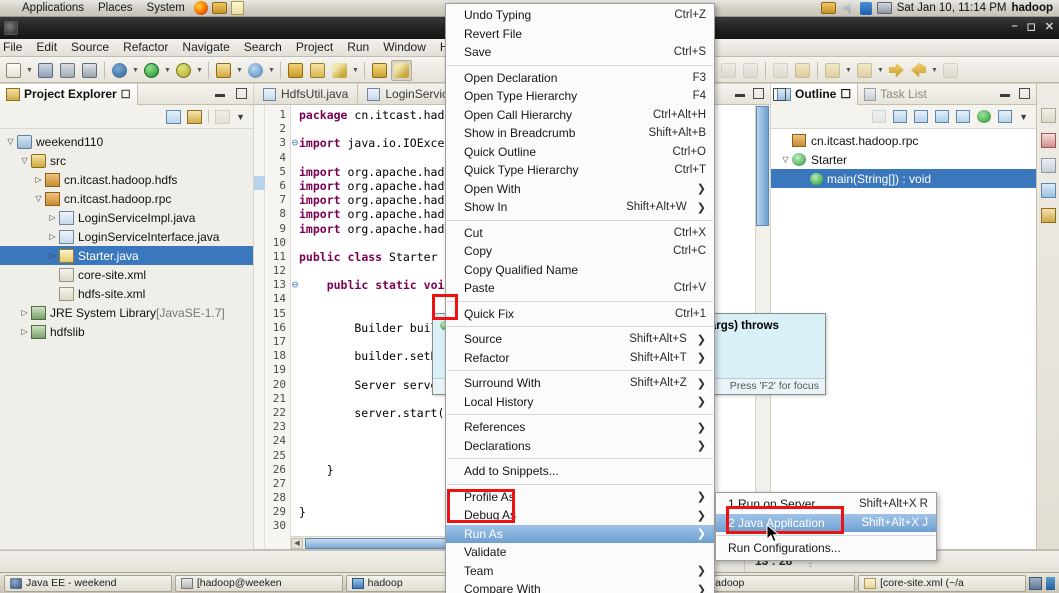  What do you see at coordinates (580, 497) in the screenshot?
I see `menu-item-profile-as: Profile As ❯` at bounding box center [580, 497].